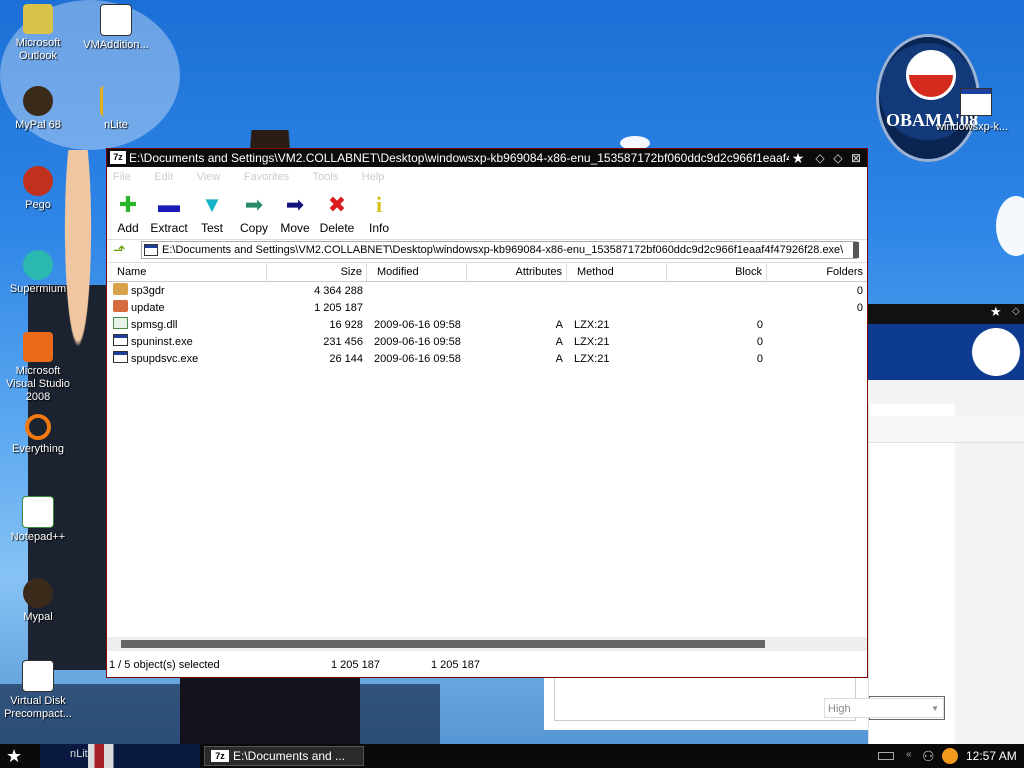 The width and height of the screenshot is (1024, 768). What do you see at coordinates (187, 272) in the screenshot?
I see `column-header-name: Name` at bounding box center [187, 272].